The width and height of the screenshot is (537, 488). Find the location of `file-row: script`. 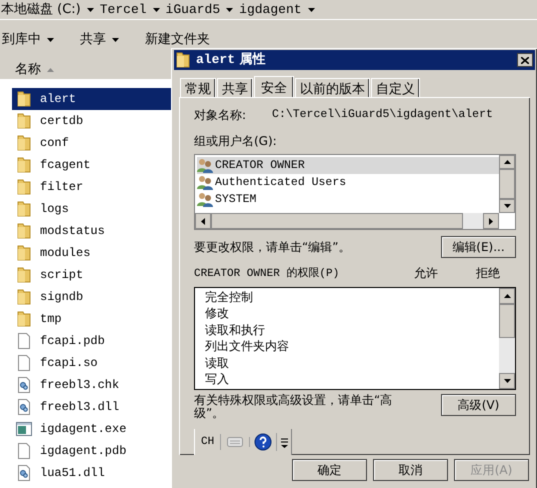

file-row: script is located at coordinates (92, 275).